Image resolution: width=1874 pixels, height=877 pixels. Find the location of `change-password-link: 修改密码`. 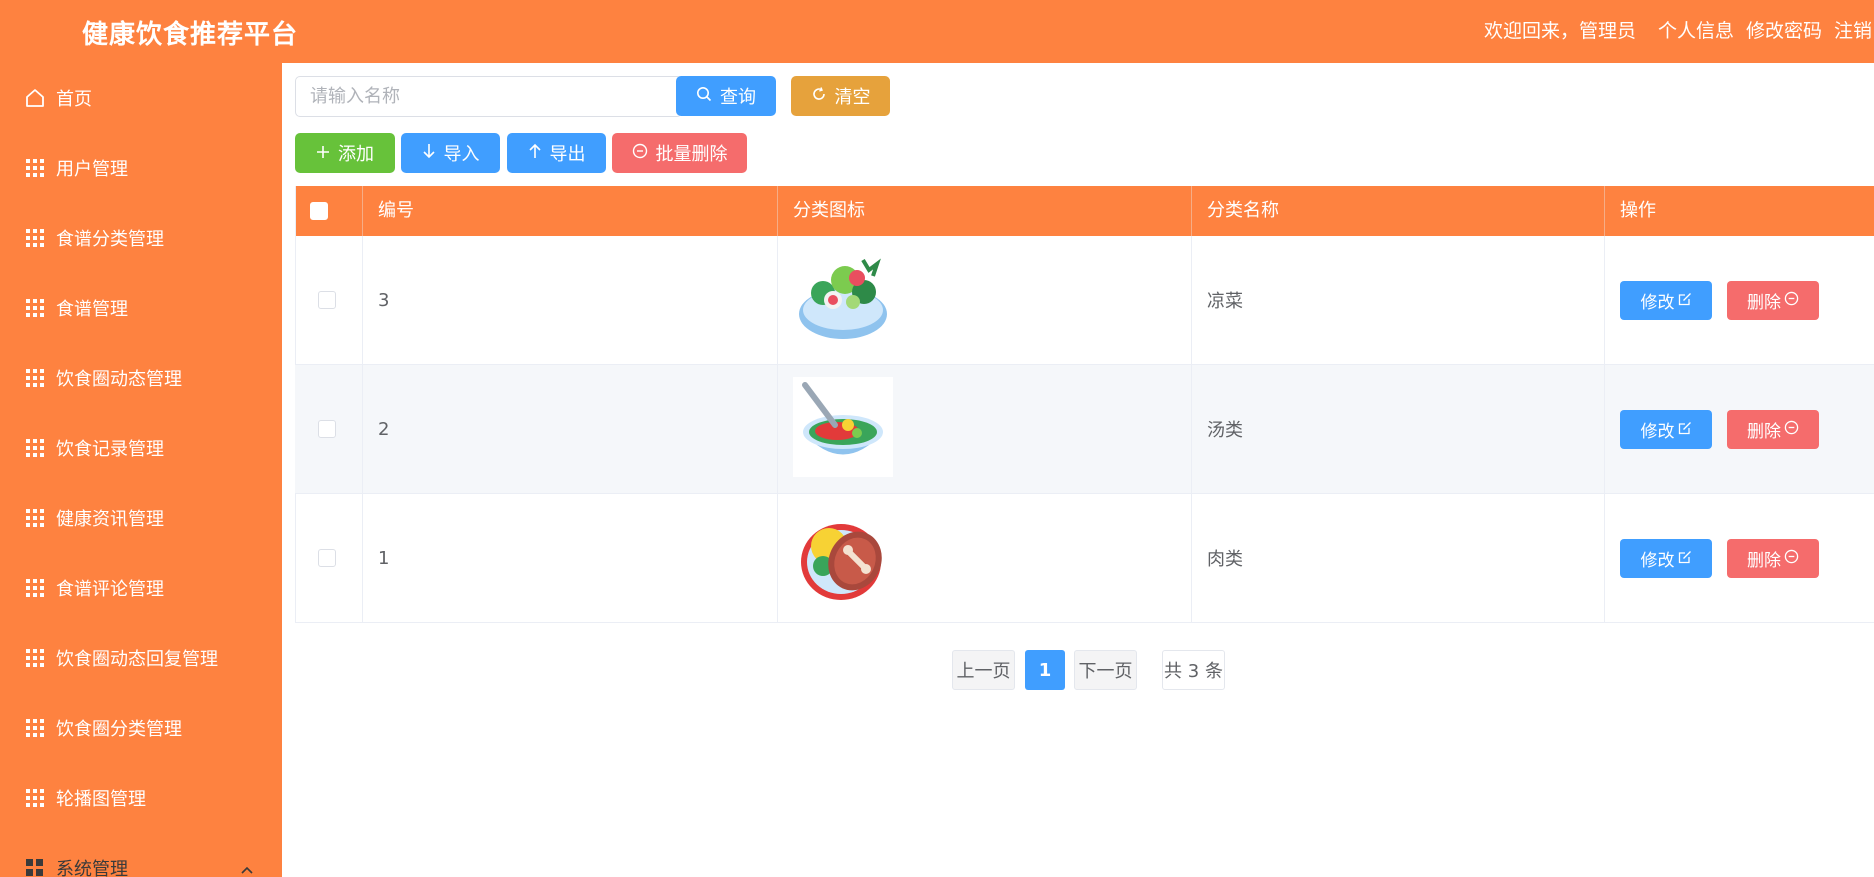

change-password-link: 修改密码 is located at coordinates (1784, 29).